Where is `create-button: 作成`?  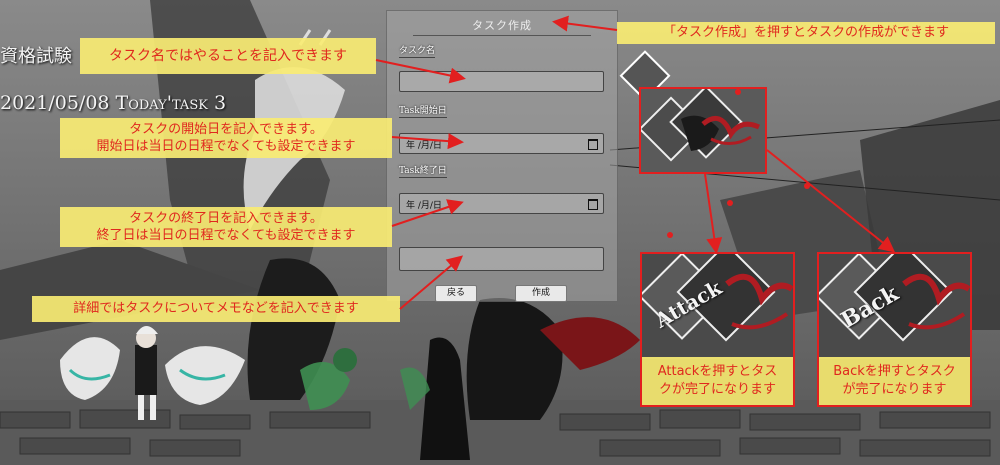 create-button: 作成 is located at coordinates (541, 293).